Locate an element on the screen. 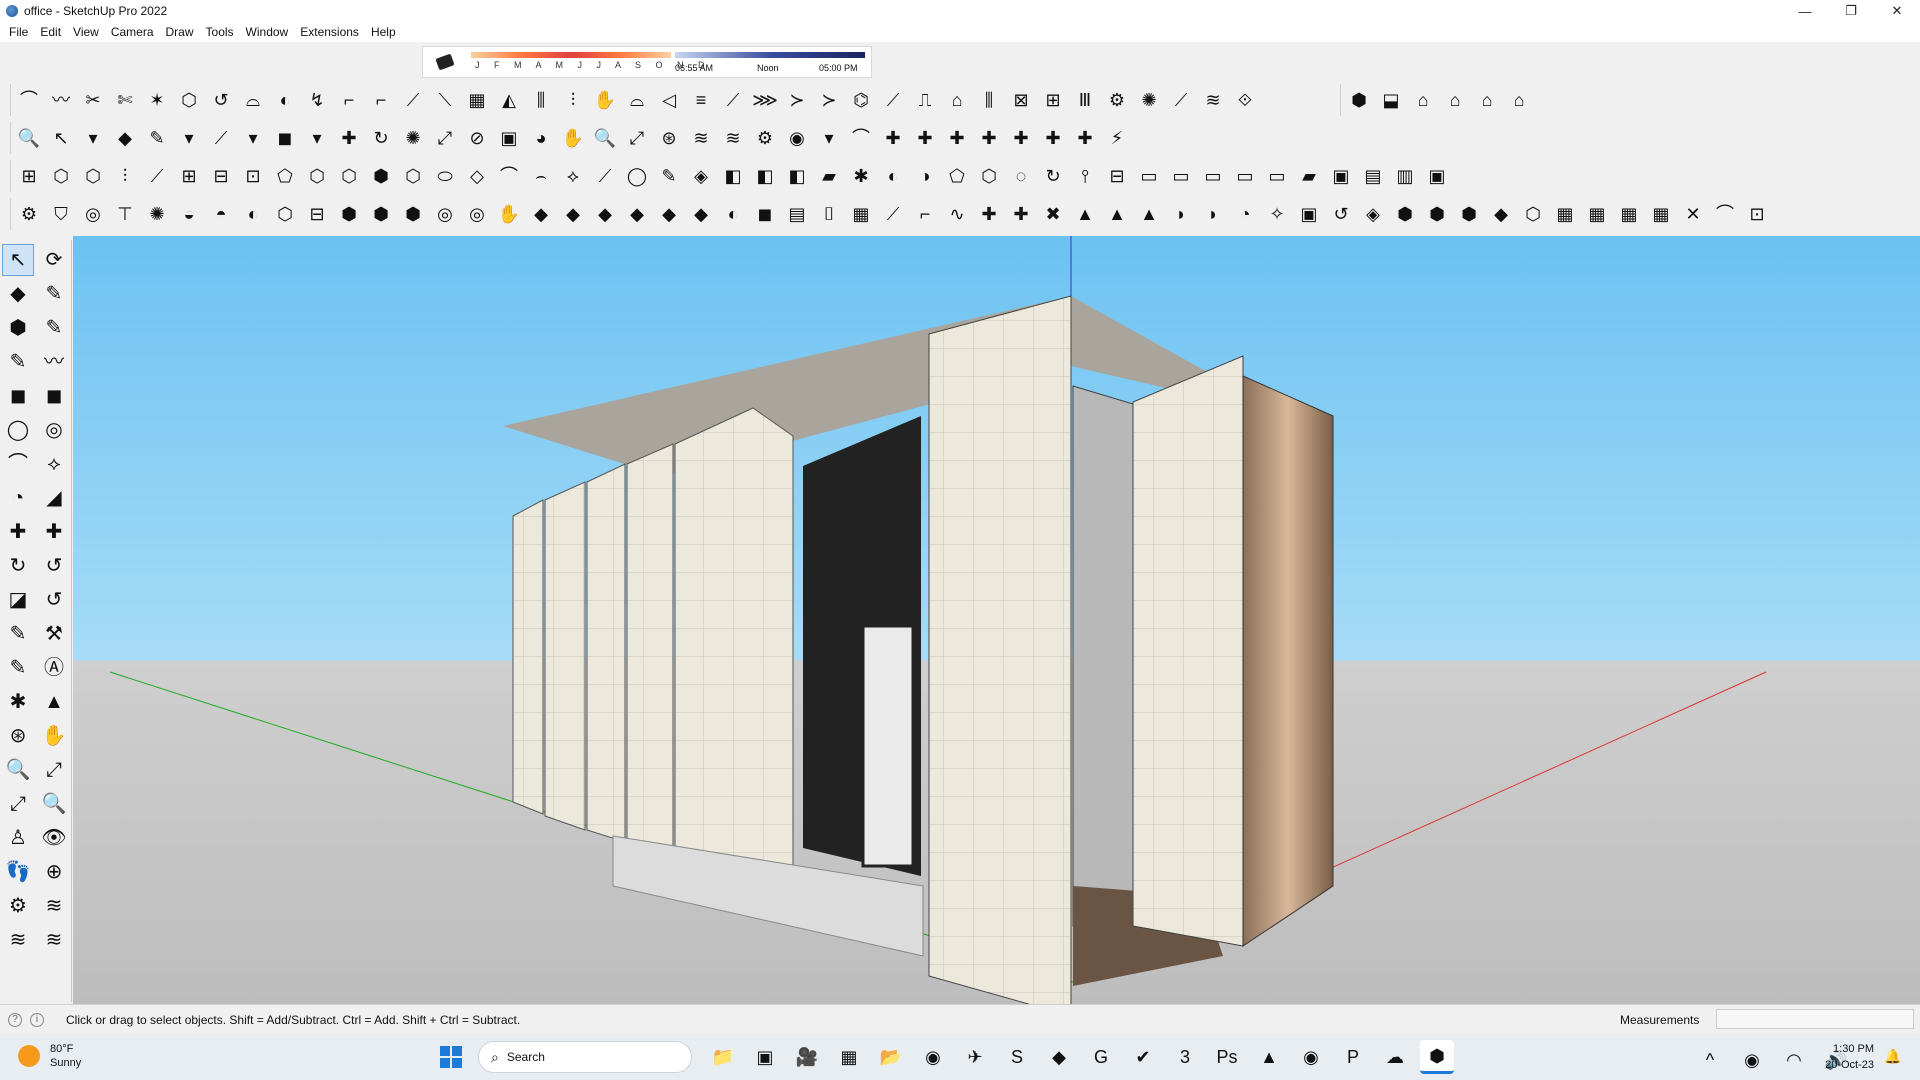  solid-tool-icon: ⊞ is located at coordinates (189, 176).